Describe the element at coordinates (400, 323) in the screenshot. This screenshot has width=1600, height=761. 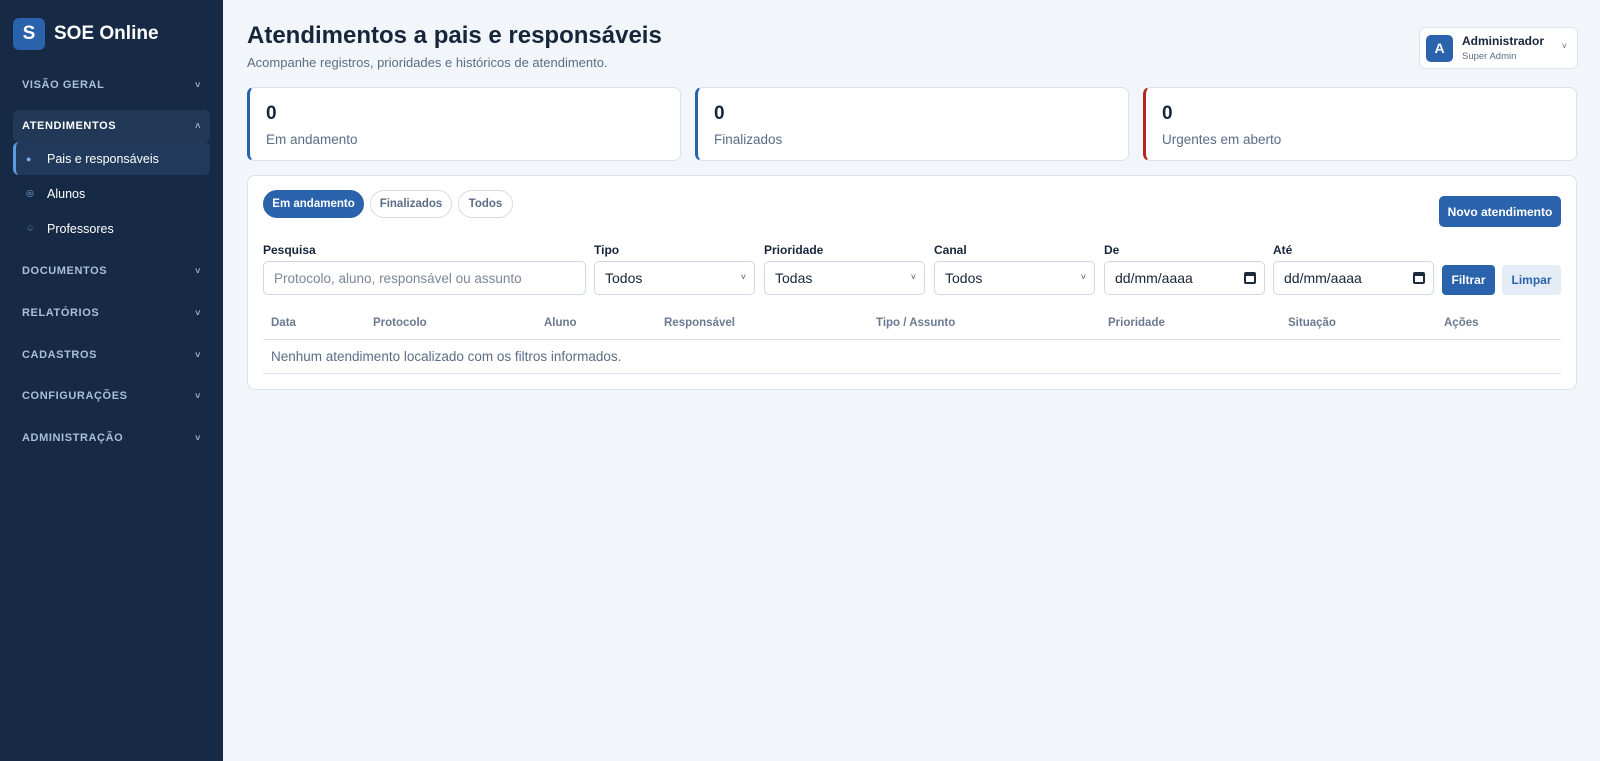
I see `column-header-protocolo: Protocolo` at that location.